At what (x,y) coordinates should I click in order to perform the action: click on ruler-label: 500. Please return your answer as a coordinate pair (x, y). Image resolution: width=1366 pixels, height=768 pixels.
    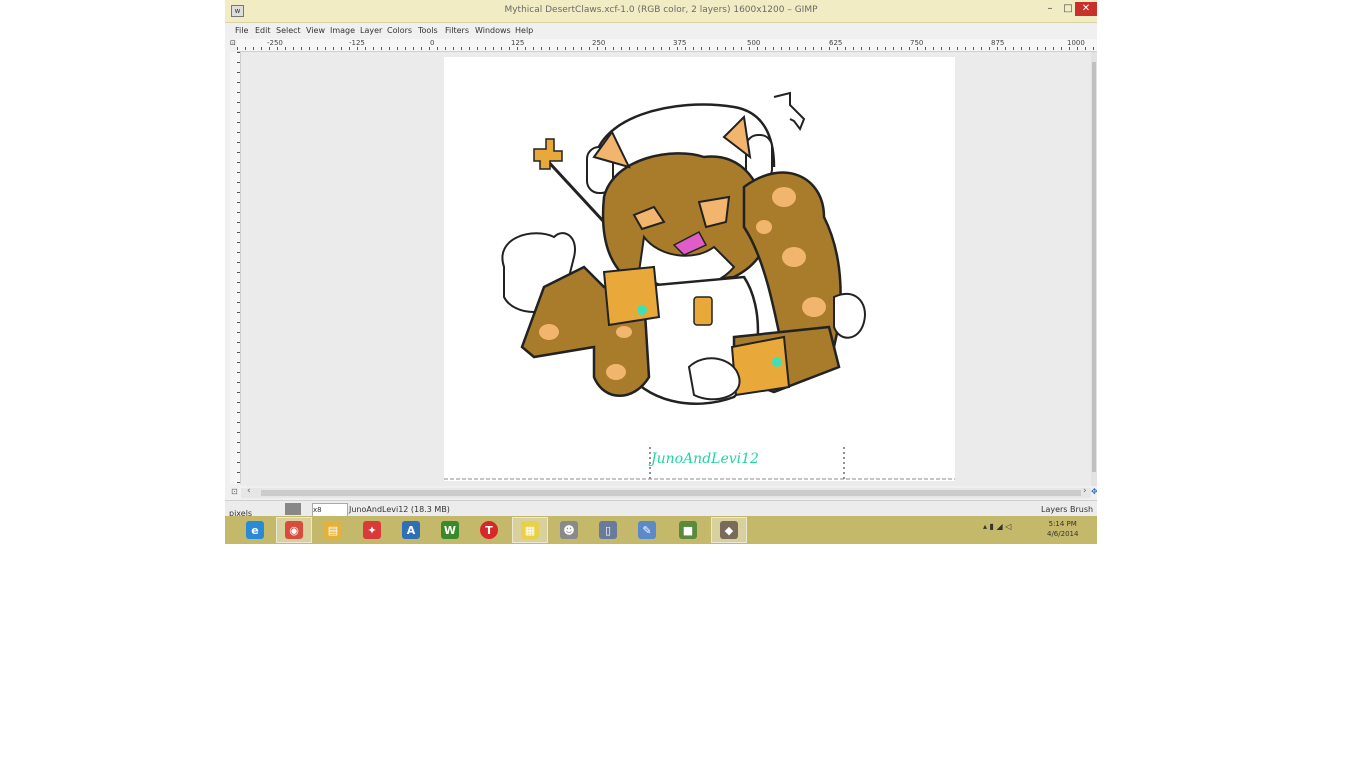
    Looking at the image, I should click on (754, 43).